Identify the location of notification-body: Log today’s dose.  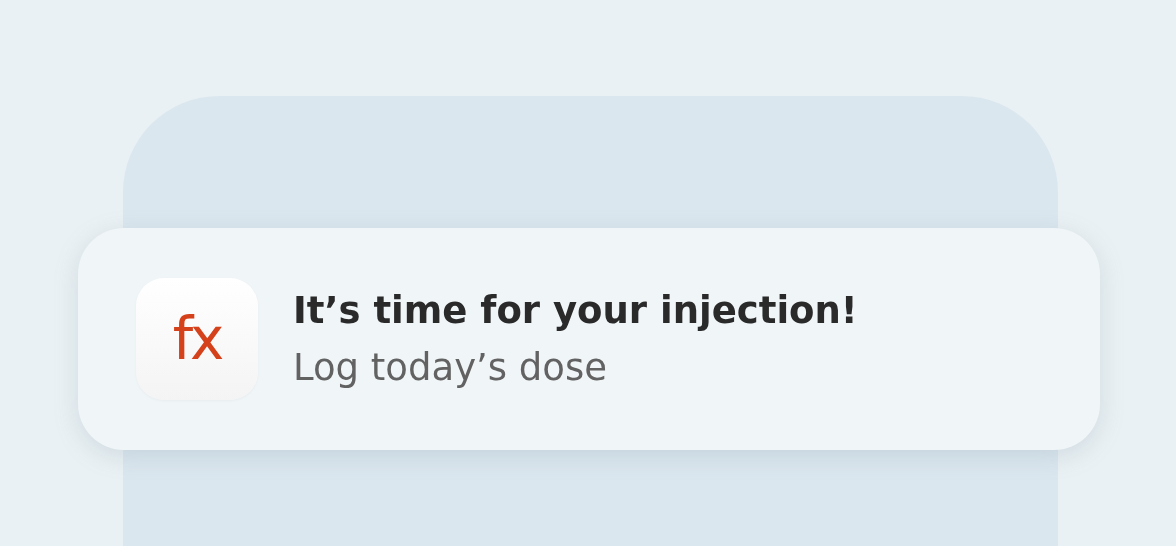
(450, 367).